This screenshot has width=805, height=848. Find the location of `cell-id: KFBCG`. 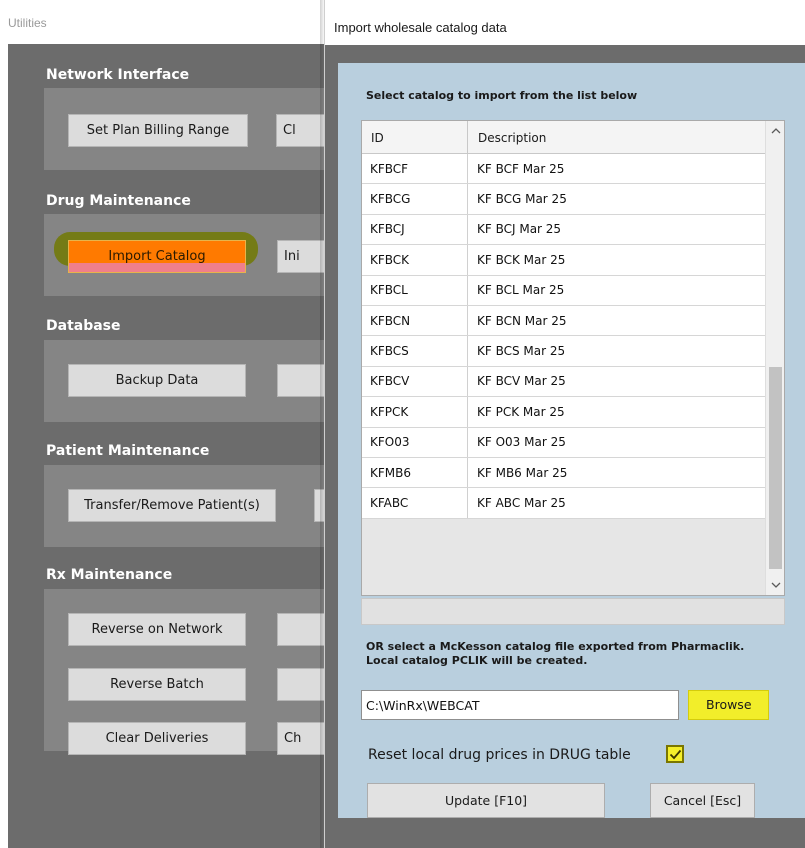

cell-id: KFBCG is located at coordinates (415, 199).